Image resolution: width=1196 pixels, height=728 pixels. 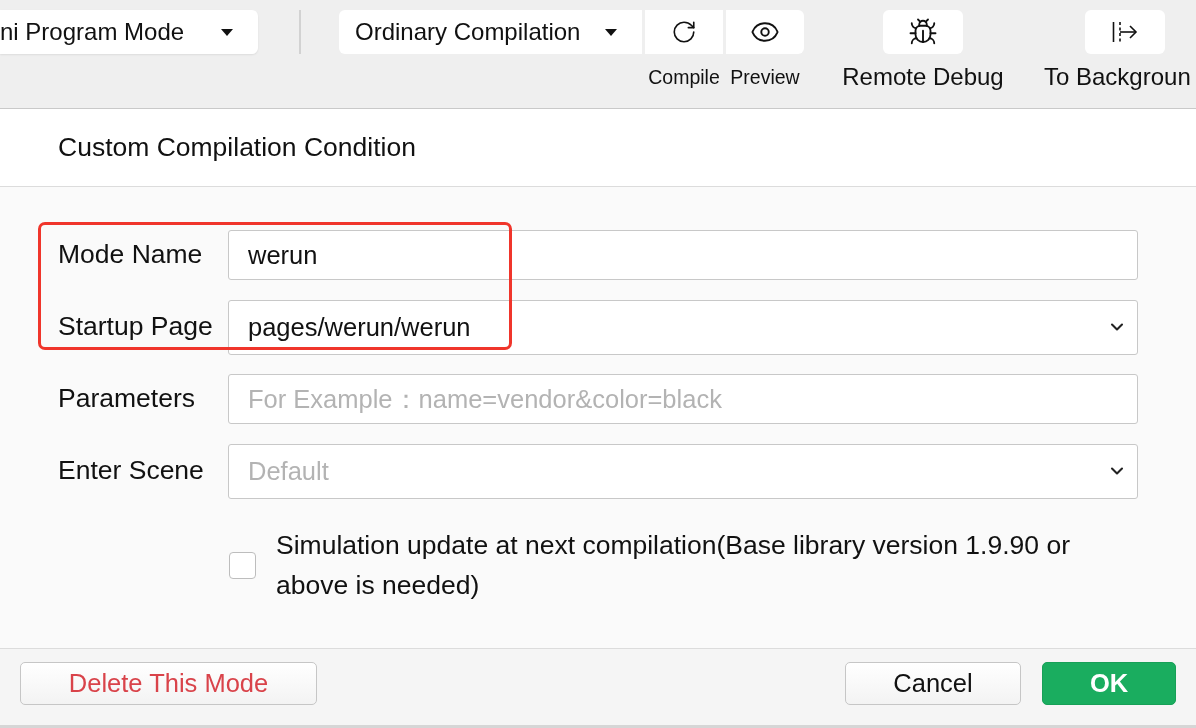 I want to click on field-label: Mode Name, so click(x=131, y=255).